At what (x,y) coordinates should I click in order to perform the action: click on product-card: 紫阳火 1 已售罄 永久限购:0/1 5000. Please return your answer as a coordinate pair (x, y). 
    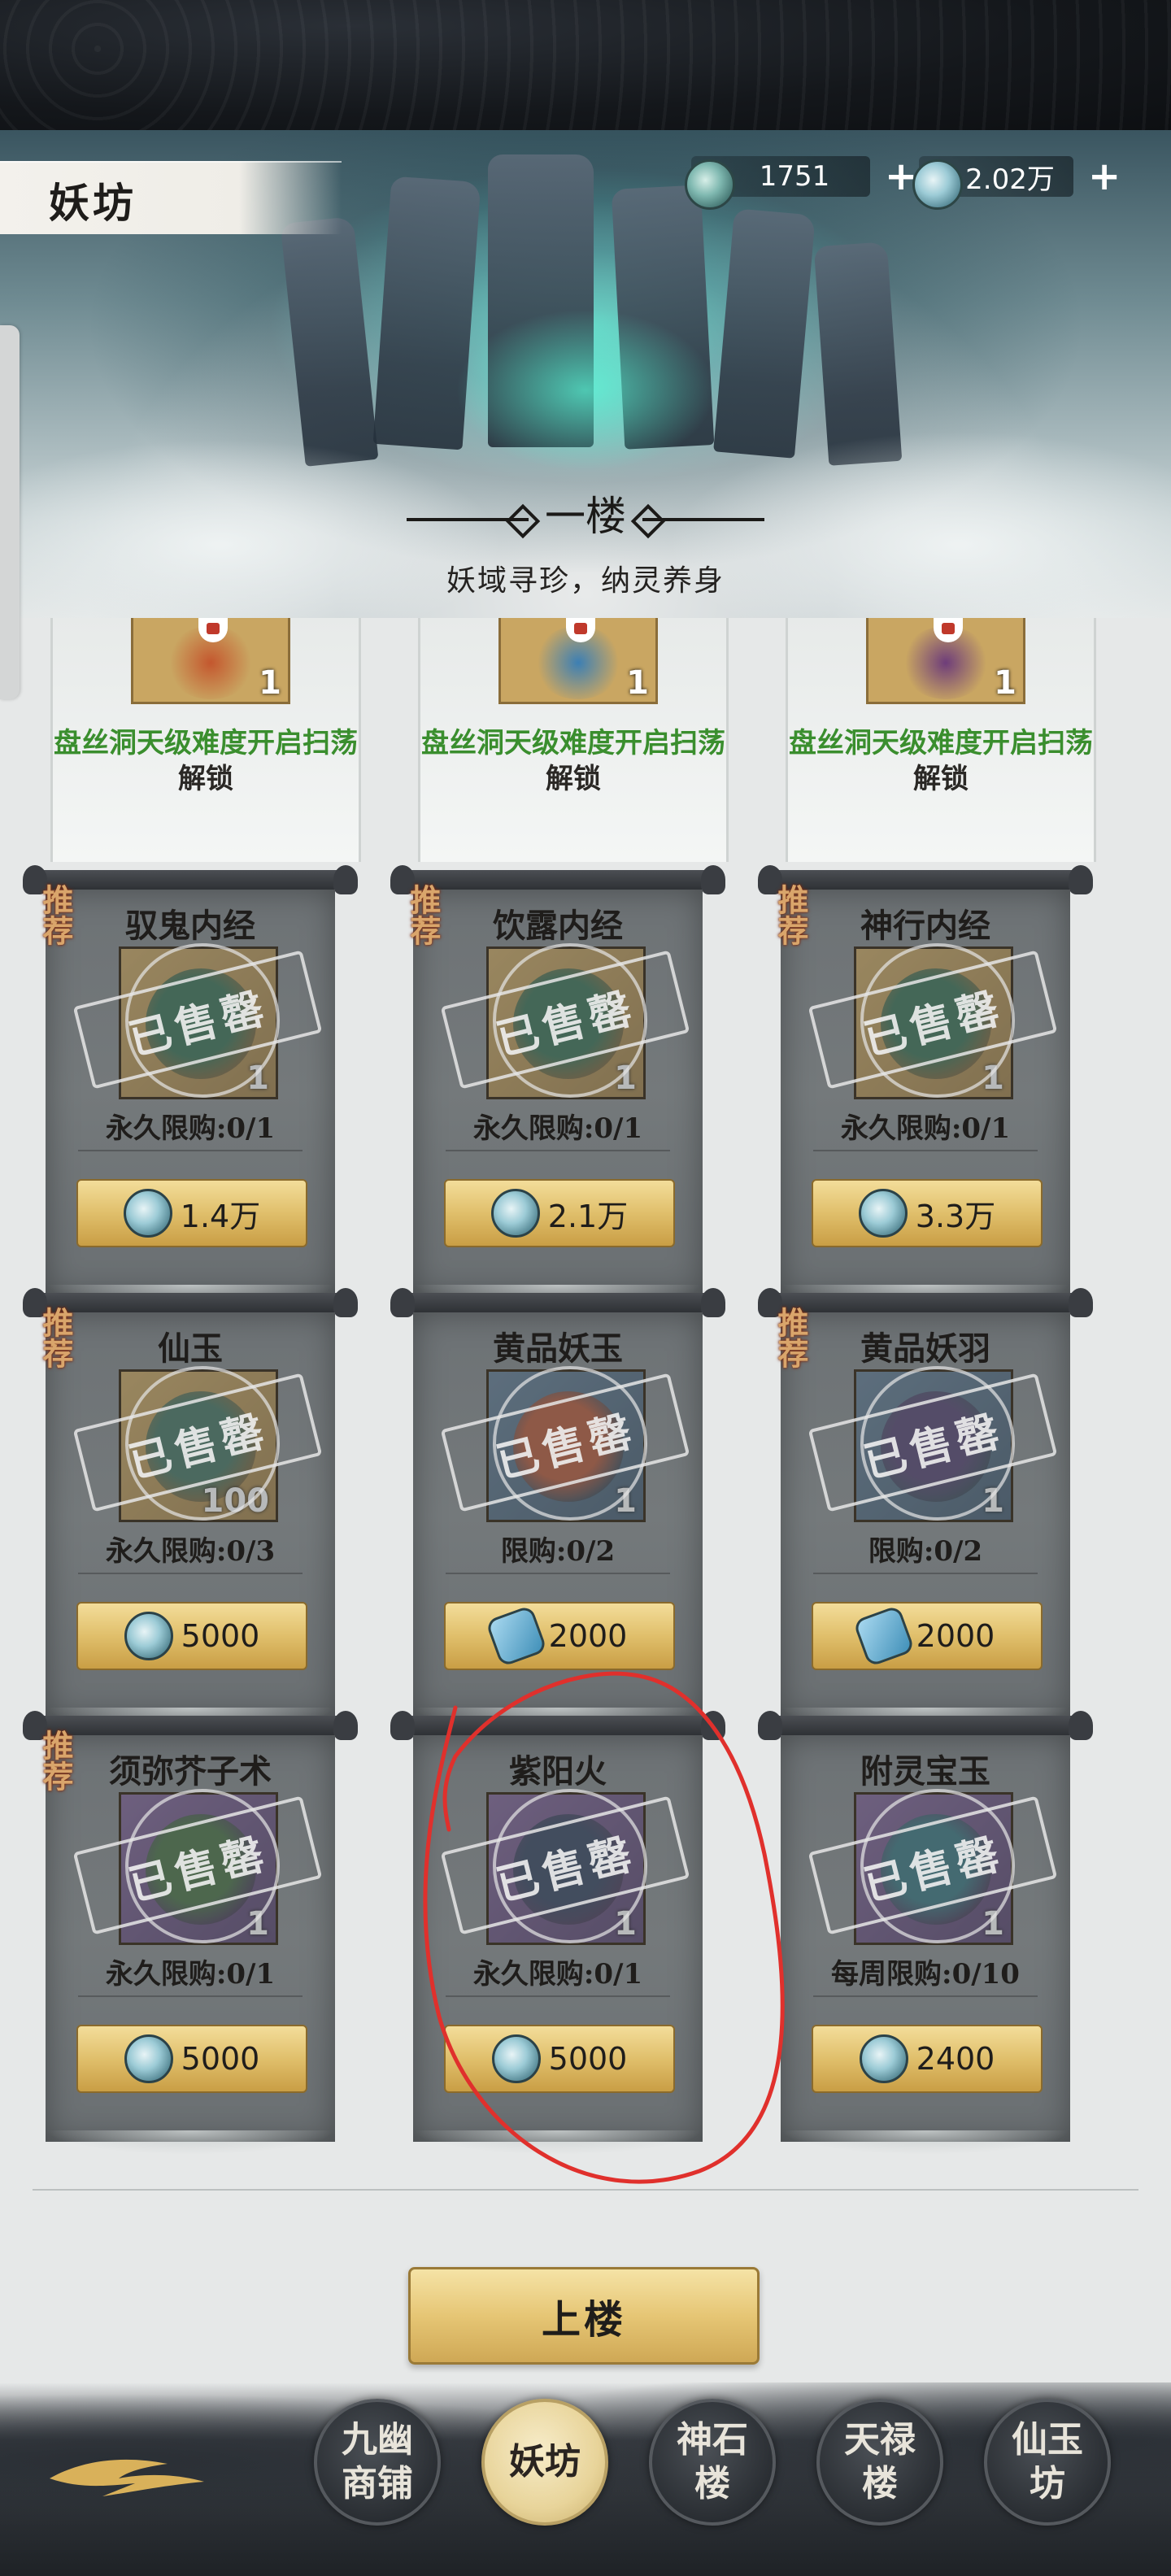
    Looking at the image, I should click on (558, 1933).